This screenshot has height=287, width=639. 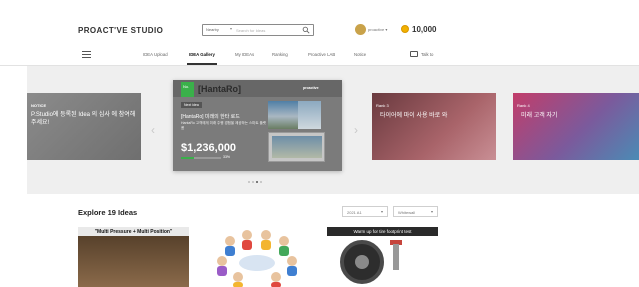 I want to click on thumbnail-caption-bar: "Multi Pressure + Multi Position", so click(x=133, y=231).